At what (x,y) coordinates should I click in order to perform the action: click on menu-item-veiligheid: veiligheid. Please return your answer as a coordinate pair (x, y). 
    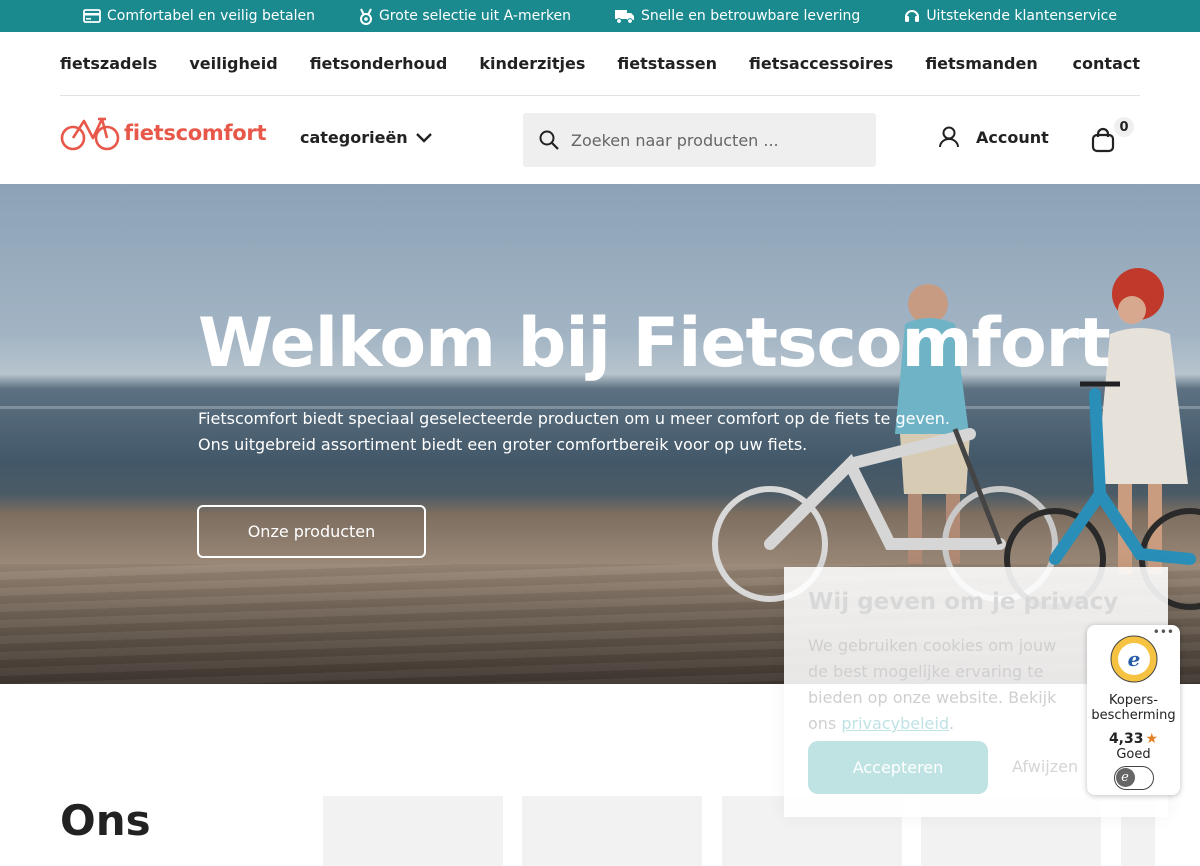
    Looking at the image, I should click on (233, 63).